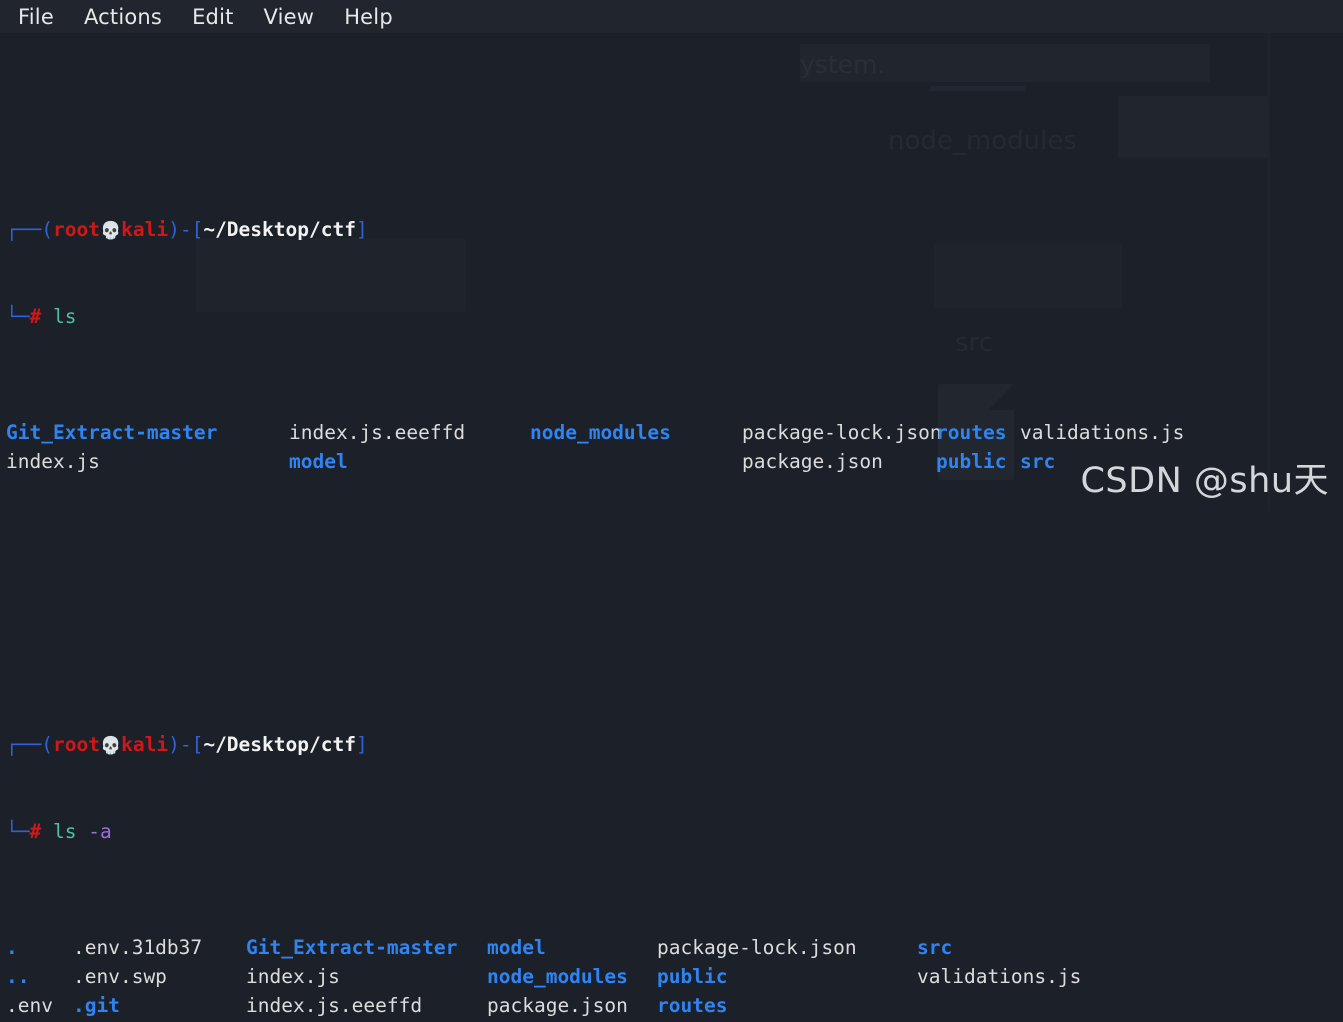 This screenshot has width=1343, height=1022. I want to click on menu-item-help: Help, so click(368, 17).